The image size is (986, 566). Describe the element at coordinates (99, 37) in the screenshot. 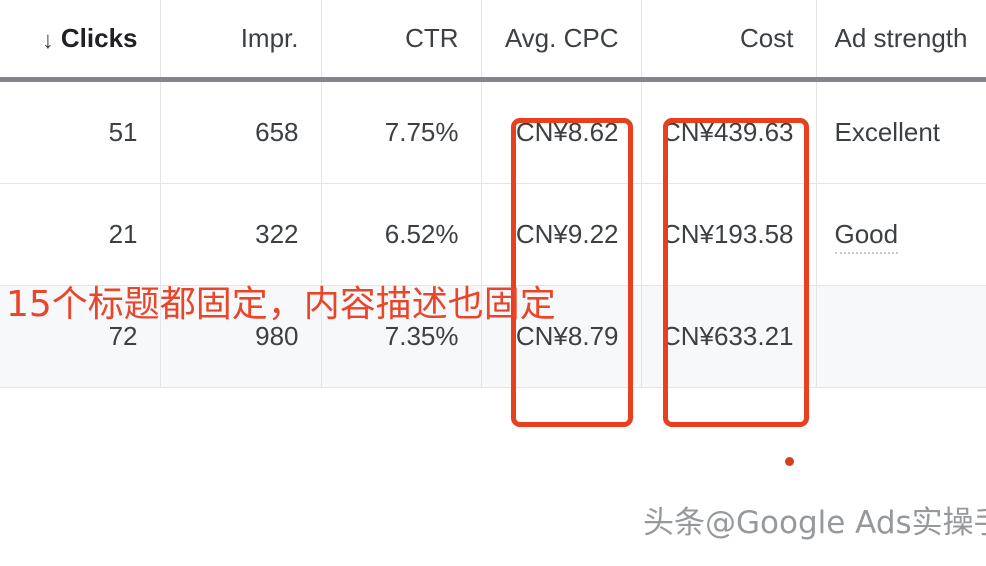

I see `column-header-clicks-label: Clicks` at that location.